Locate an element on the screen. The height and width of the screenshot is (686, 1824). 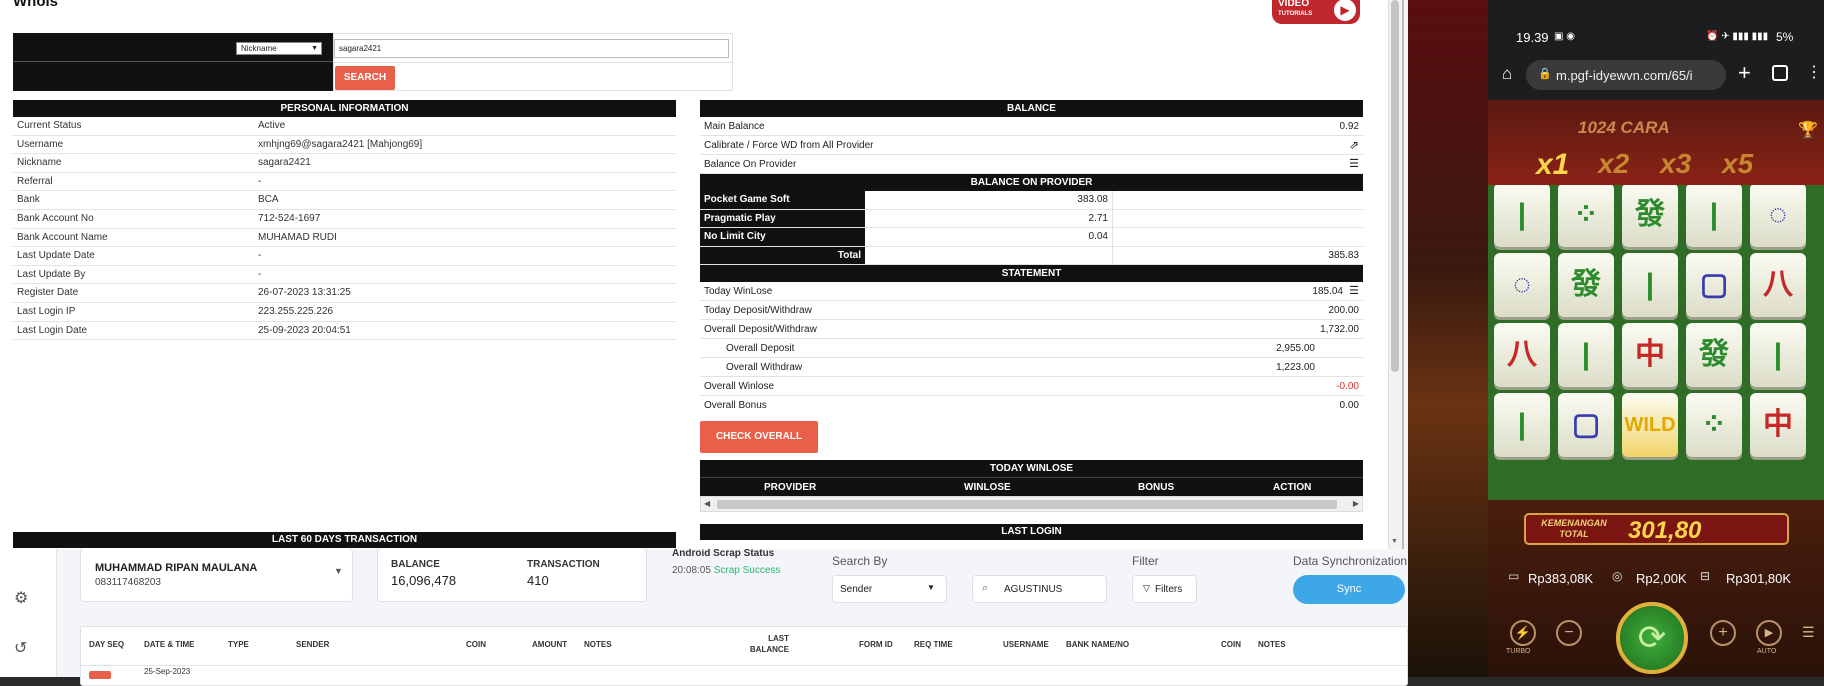
search-value: AGUSTINUS is located at coordinates (1033, 589).